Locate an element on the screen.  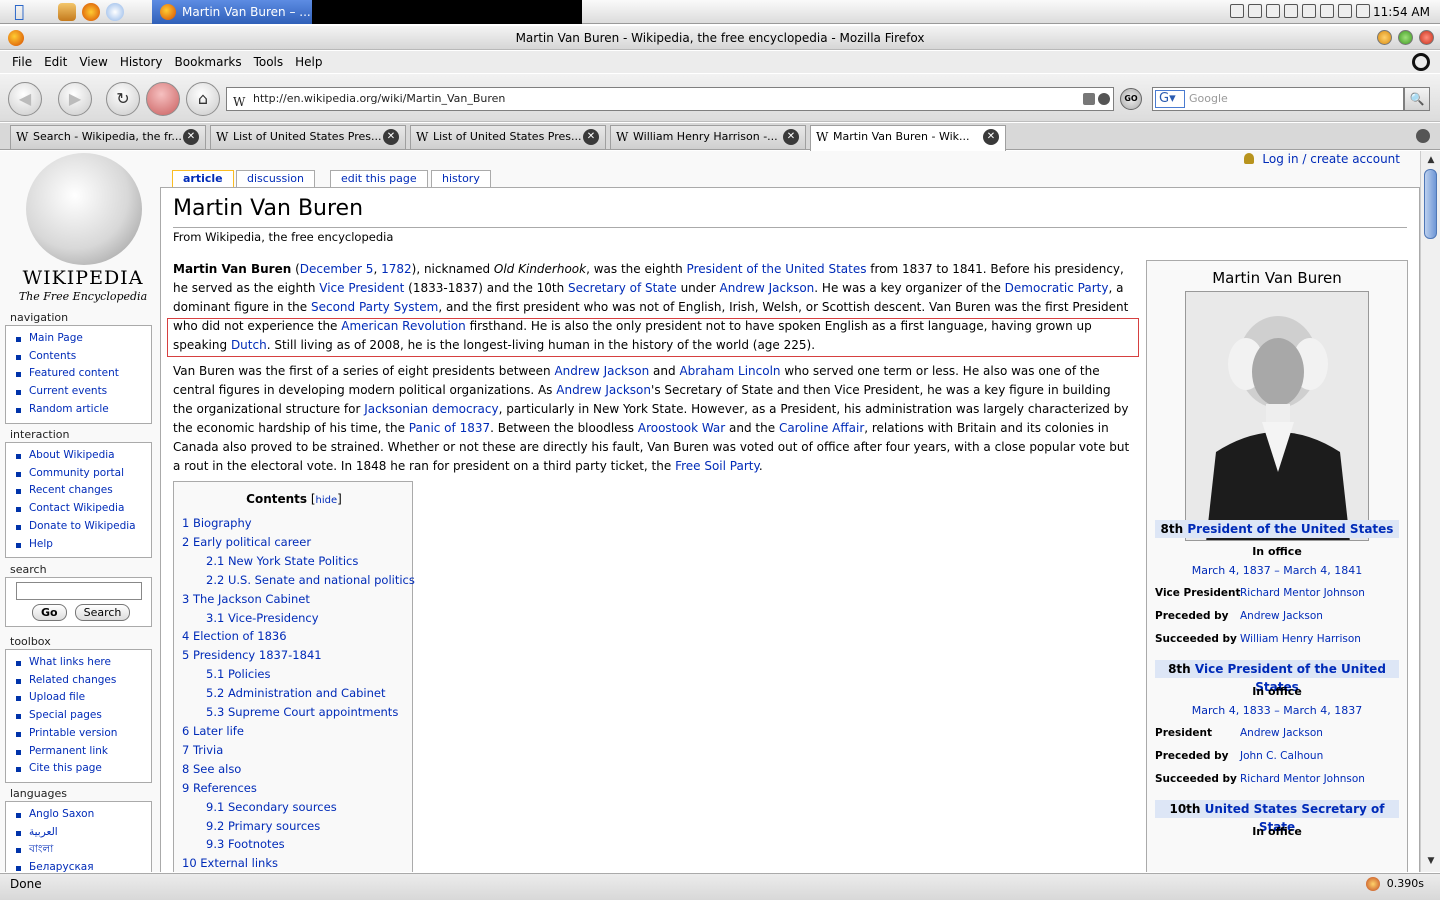
firefox-icon is located at coordinates (16, 38).